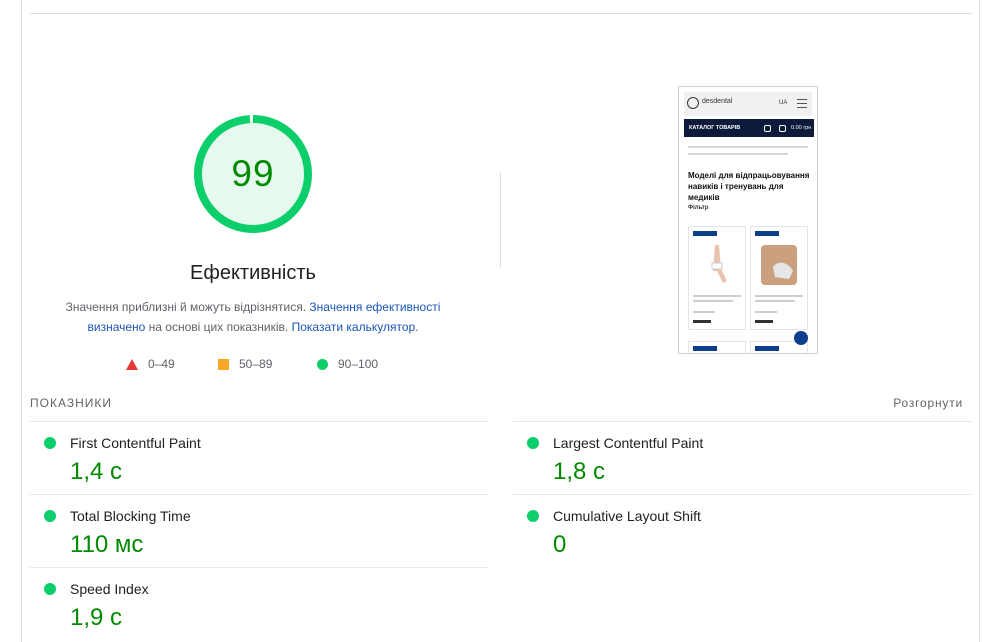 The image size is (997, 642). Describe the element at coordinates (627, 516) in the screenshot. I see `metric-name: Cumulative Layout Shift` at that location.